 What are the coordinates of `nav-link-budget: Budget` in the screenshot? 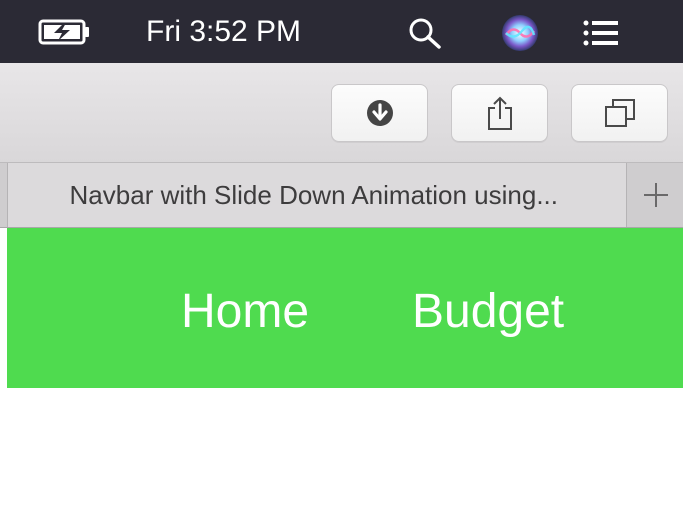 It's located at (488, 312).